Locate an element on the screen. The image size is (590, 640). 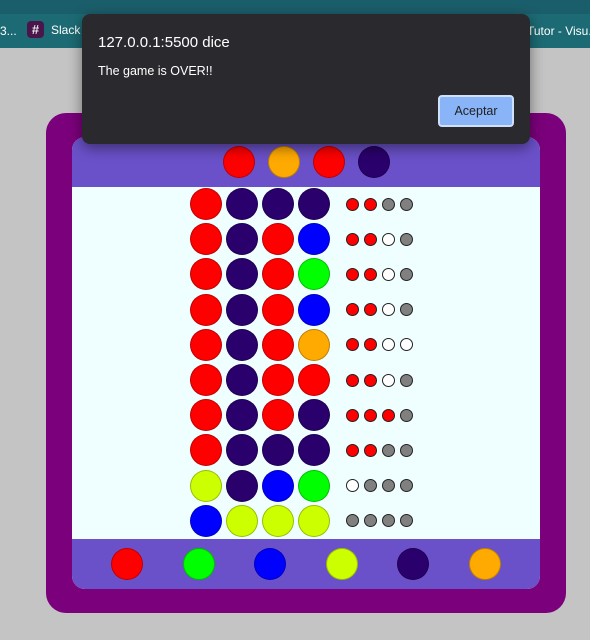
dialog-title: 127.0.0.1:5500 dice is located at coordinates (164, 42).